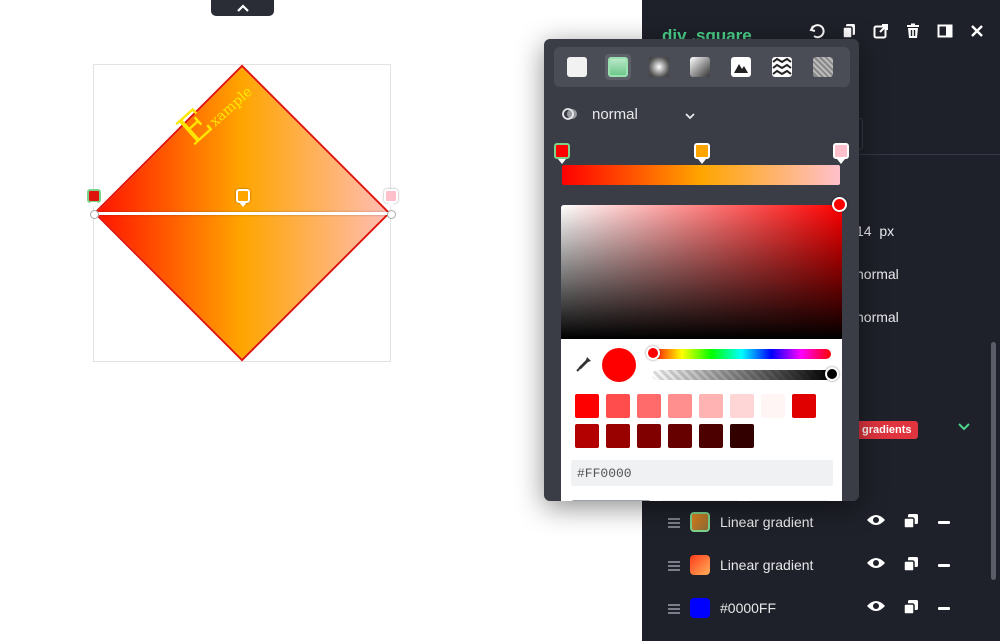 The image size is (1000, 641). What do you see at coordinates (653, 353) in the screenshot?
I see `hue-handle` at bounding box center [653, 353].